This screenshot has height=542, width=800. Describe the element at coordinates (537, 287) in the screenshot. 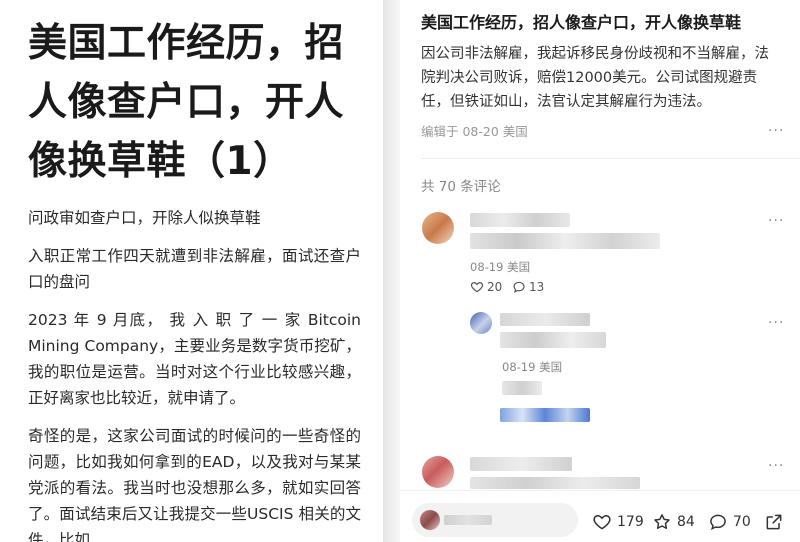

I see `comment-reply-count: 13` at that location.